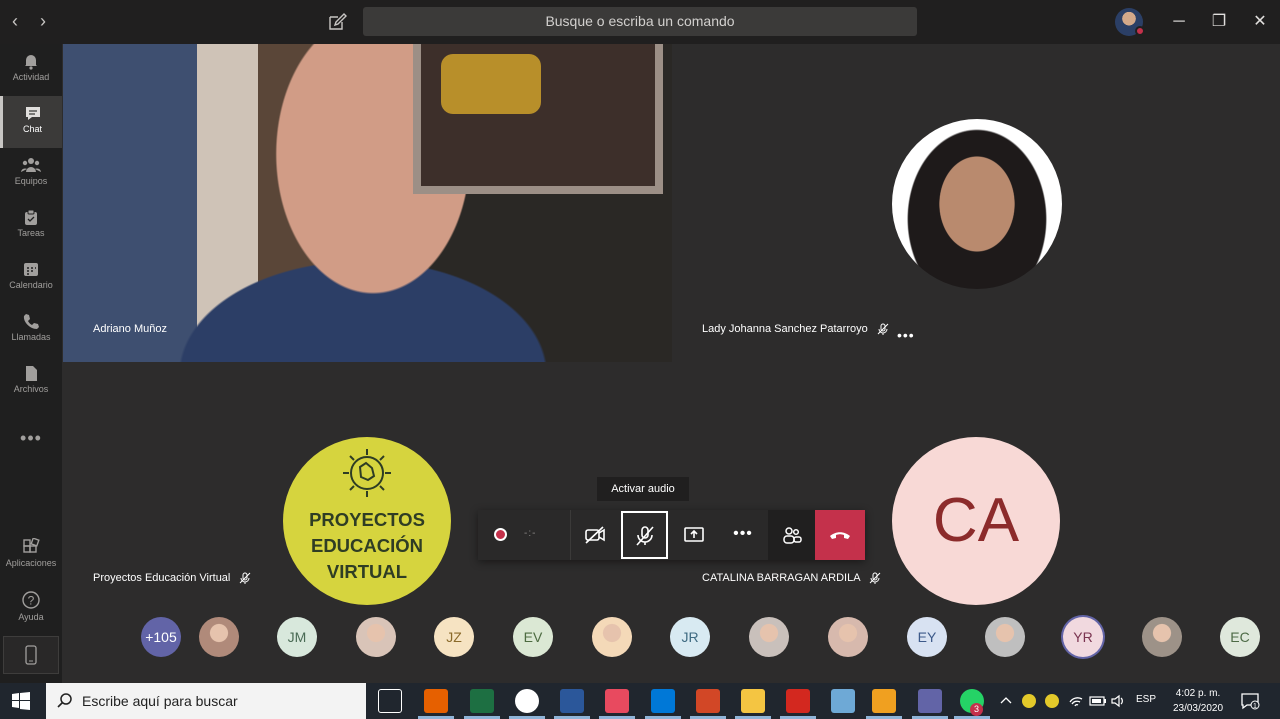  I want to click on rail-item-label: Archivos, so click(31, 389).